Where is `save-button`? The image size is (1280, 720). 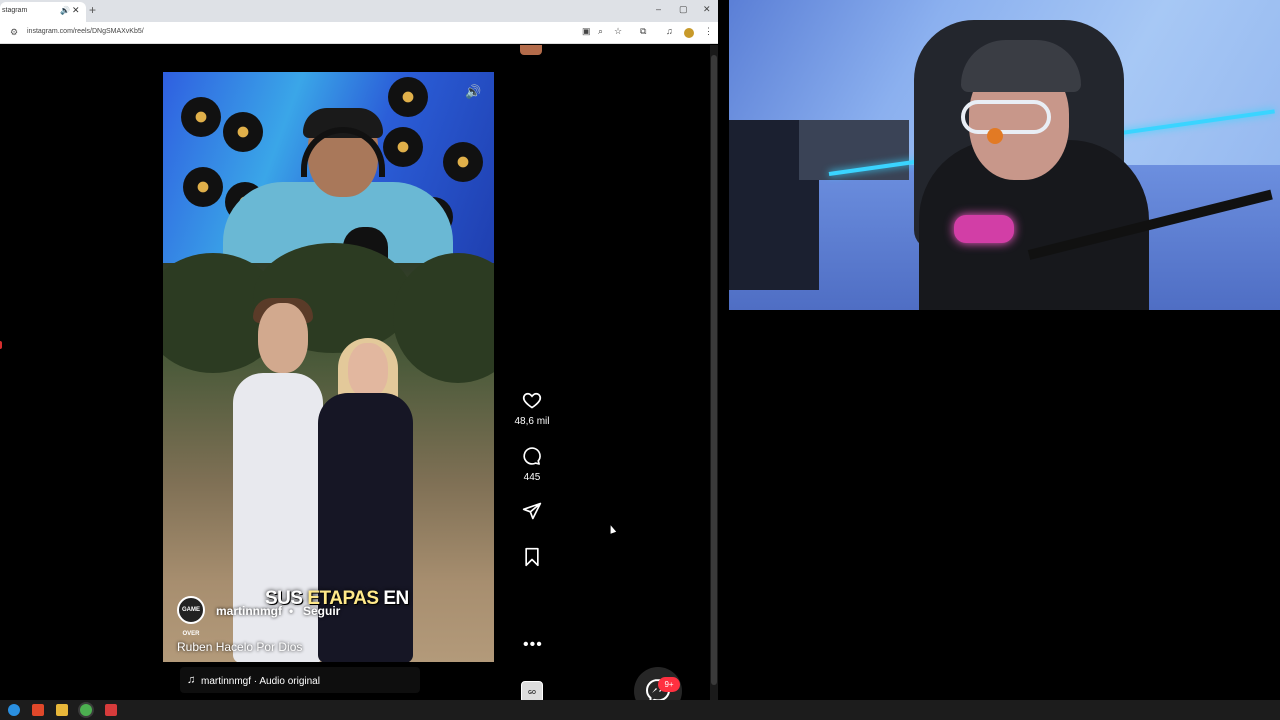
save-button is located at coordinates (532, 557).